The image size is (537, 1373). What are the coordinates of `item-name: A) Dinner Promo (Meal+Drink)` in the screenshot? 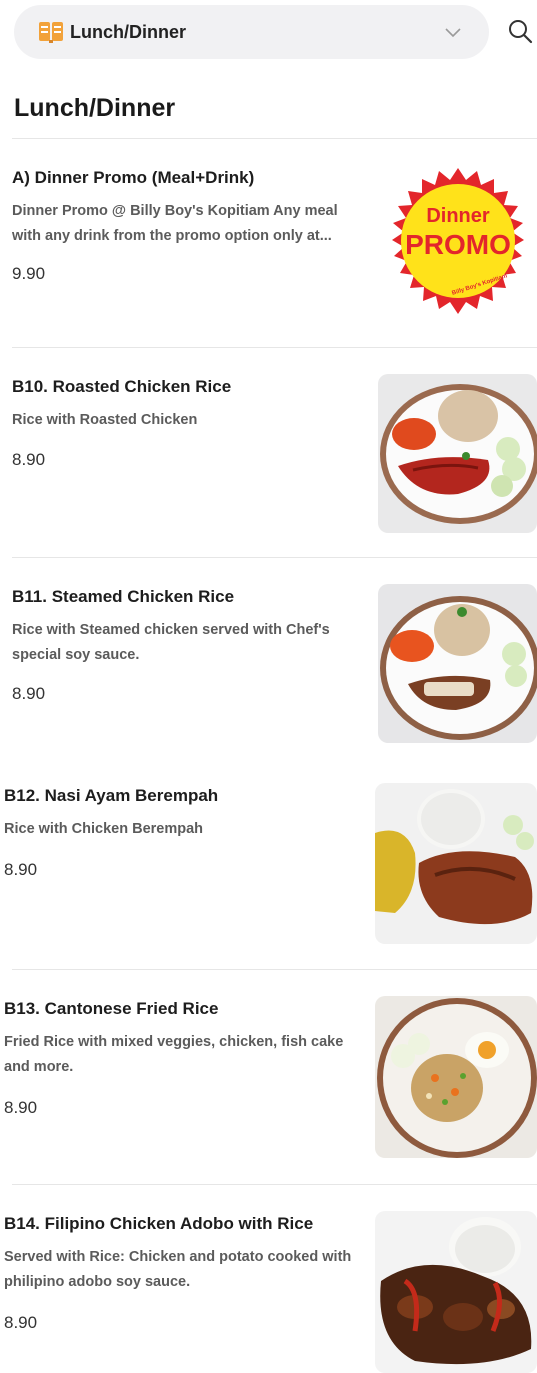 It's located at (133, 177).